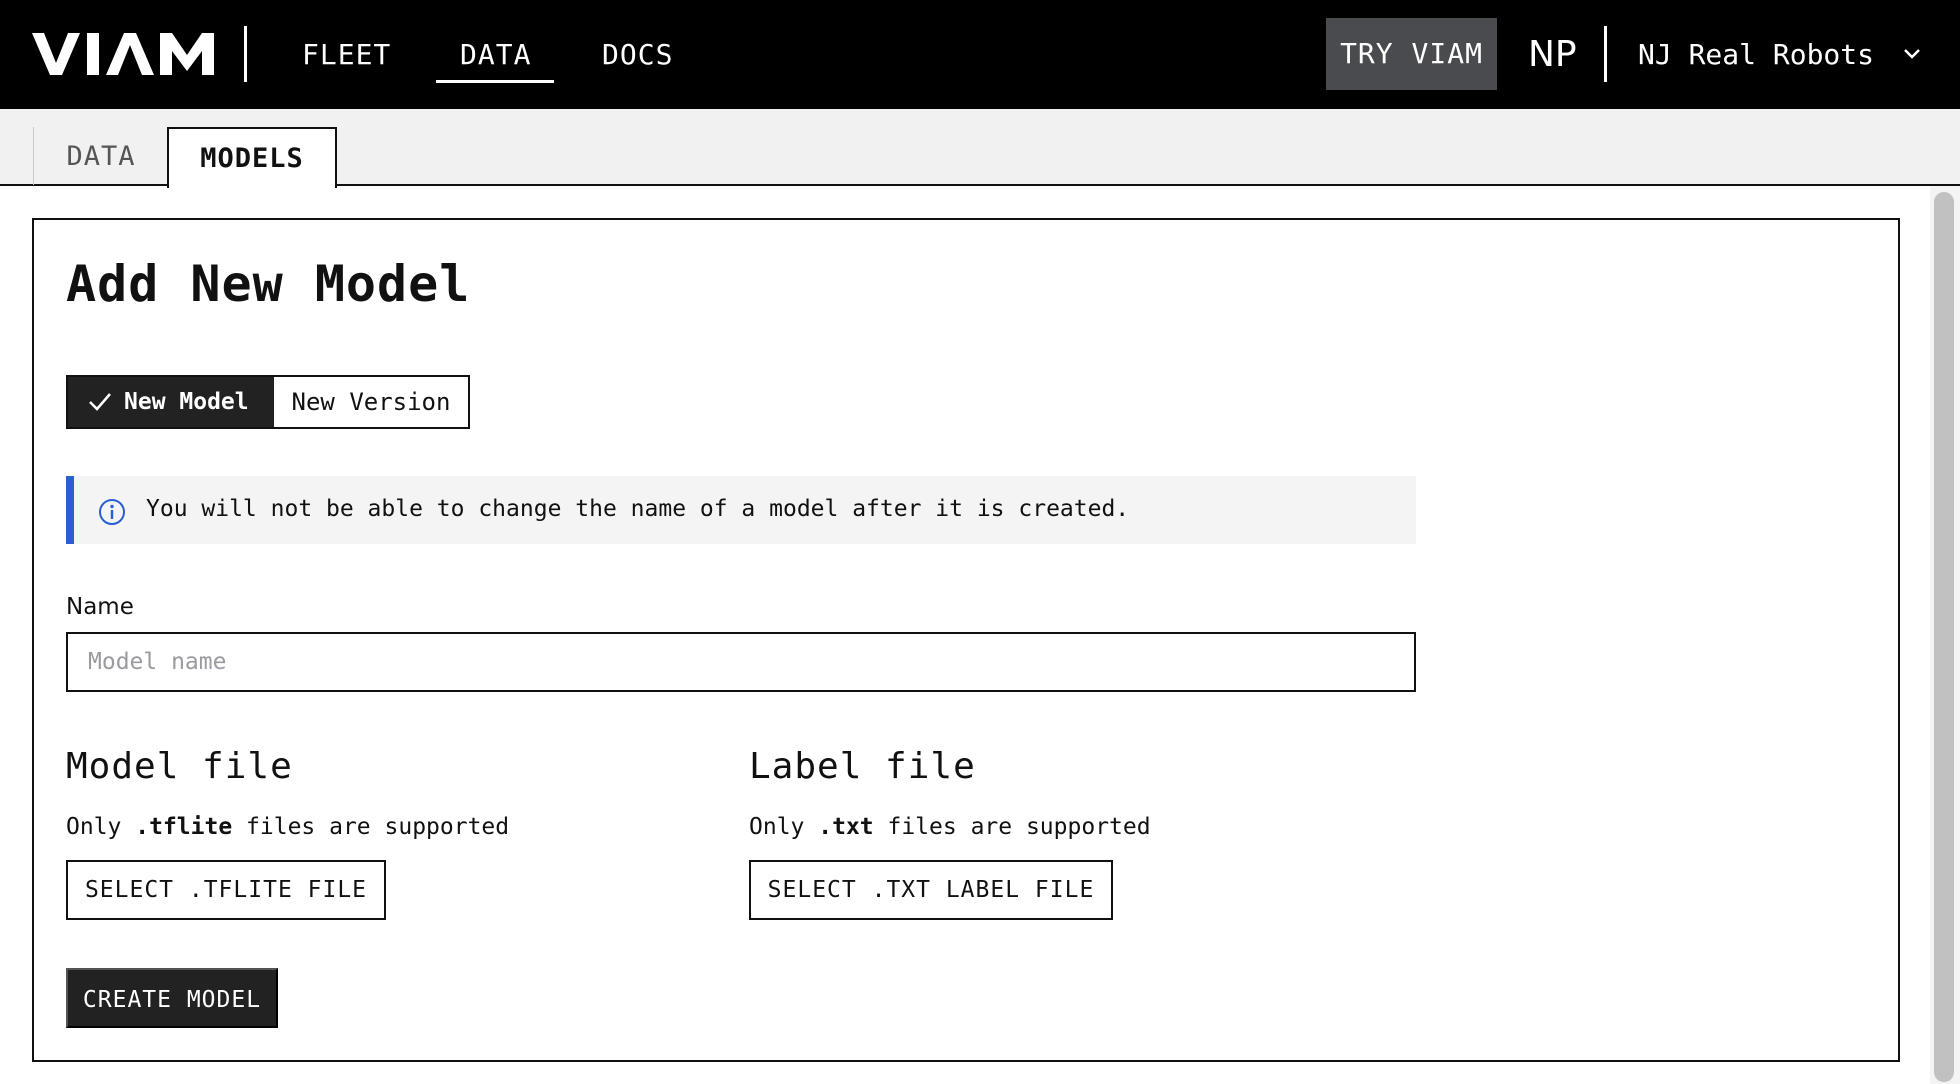 The image size is (1960, 1084). I want to click on label-file-help-suffix: files are supported, so click(1012, 827).